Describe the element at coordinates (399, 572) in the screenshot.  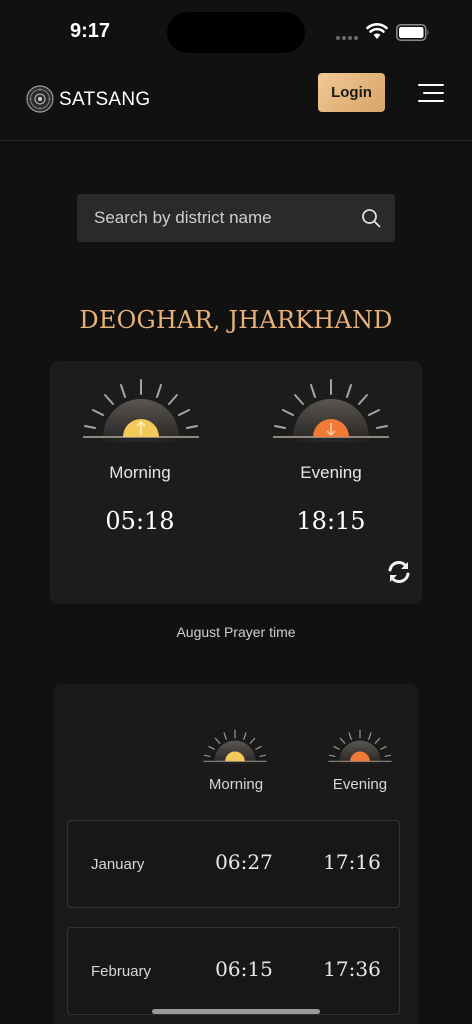
I see `refresh-icon` at that location.